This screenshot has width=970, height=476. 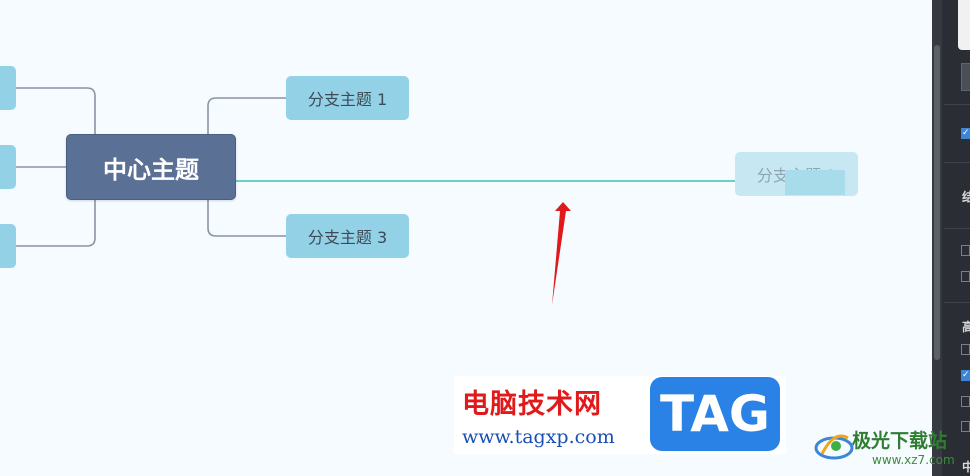 What do you see at coordinates (965, 77) in the screenshot?
I see `panel-dropdown-button` at bounding box center [965, 77].